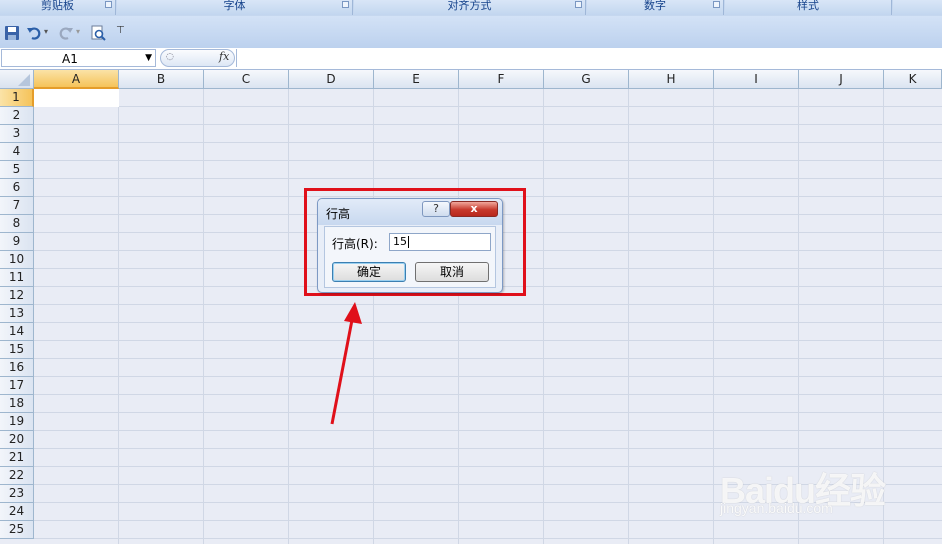 The image size is (942, 544). I want to click on dialog-titlebar: 行高 ? x, so click(410, 212).